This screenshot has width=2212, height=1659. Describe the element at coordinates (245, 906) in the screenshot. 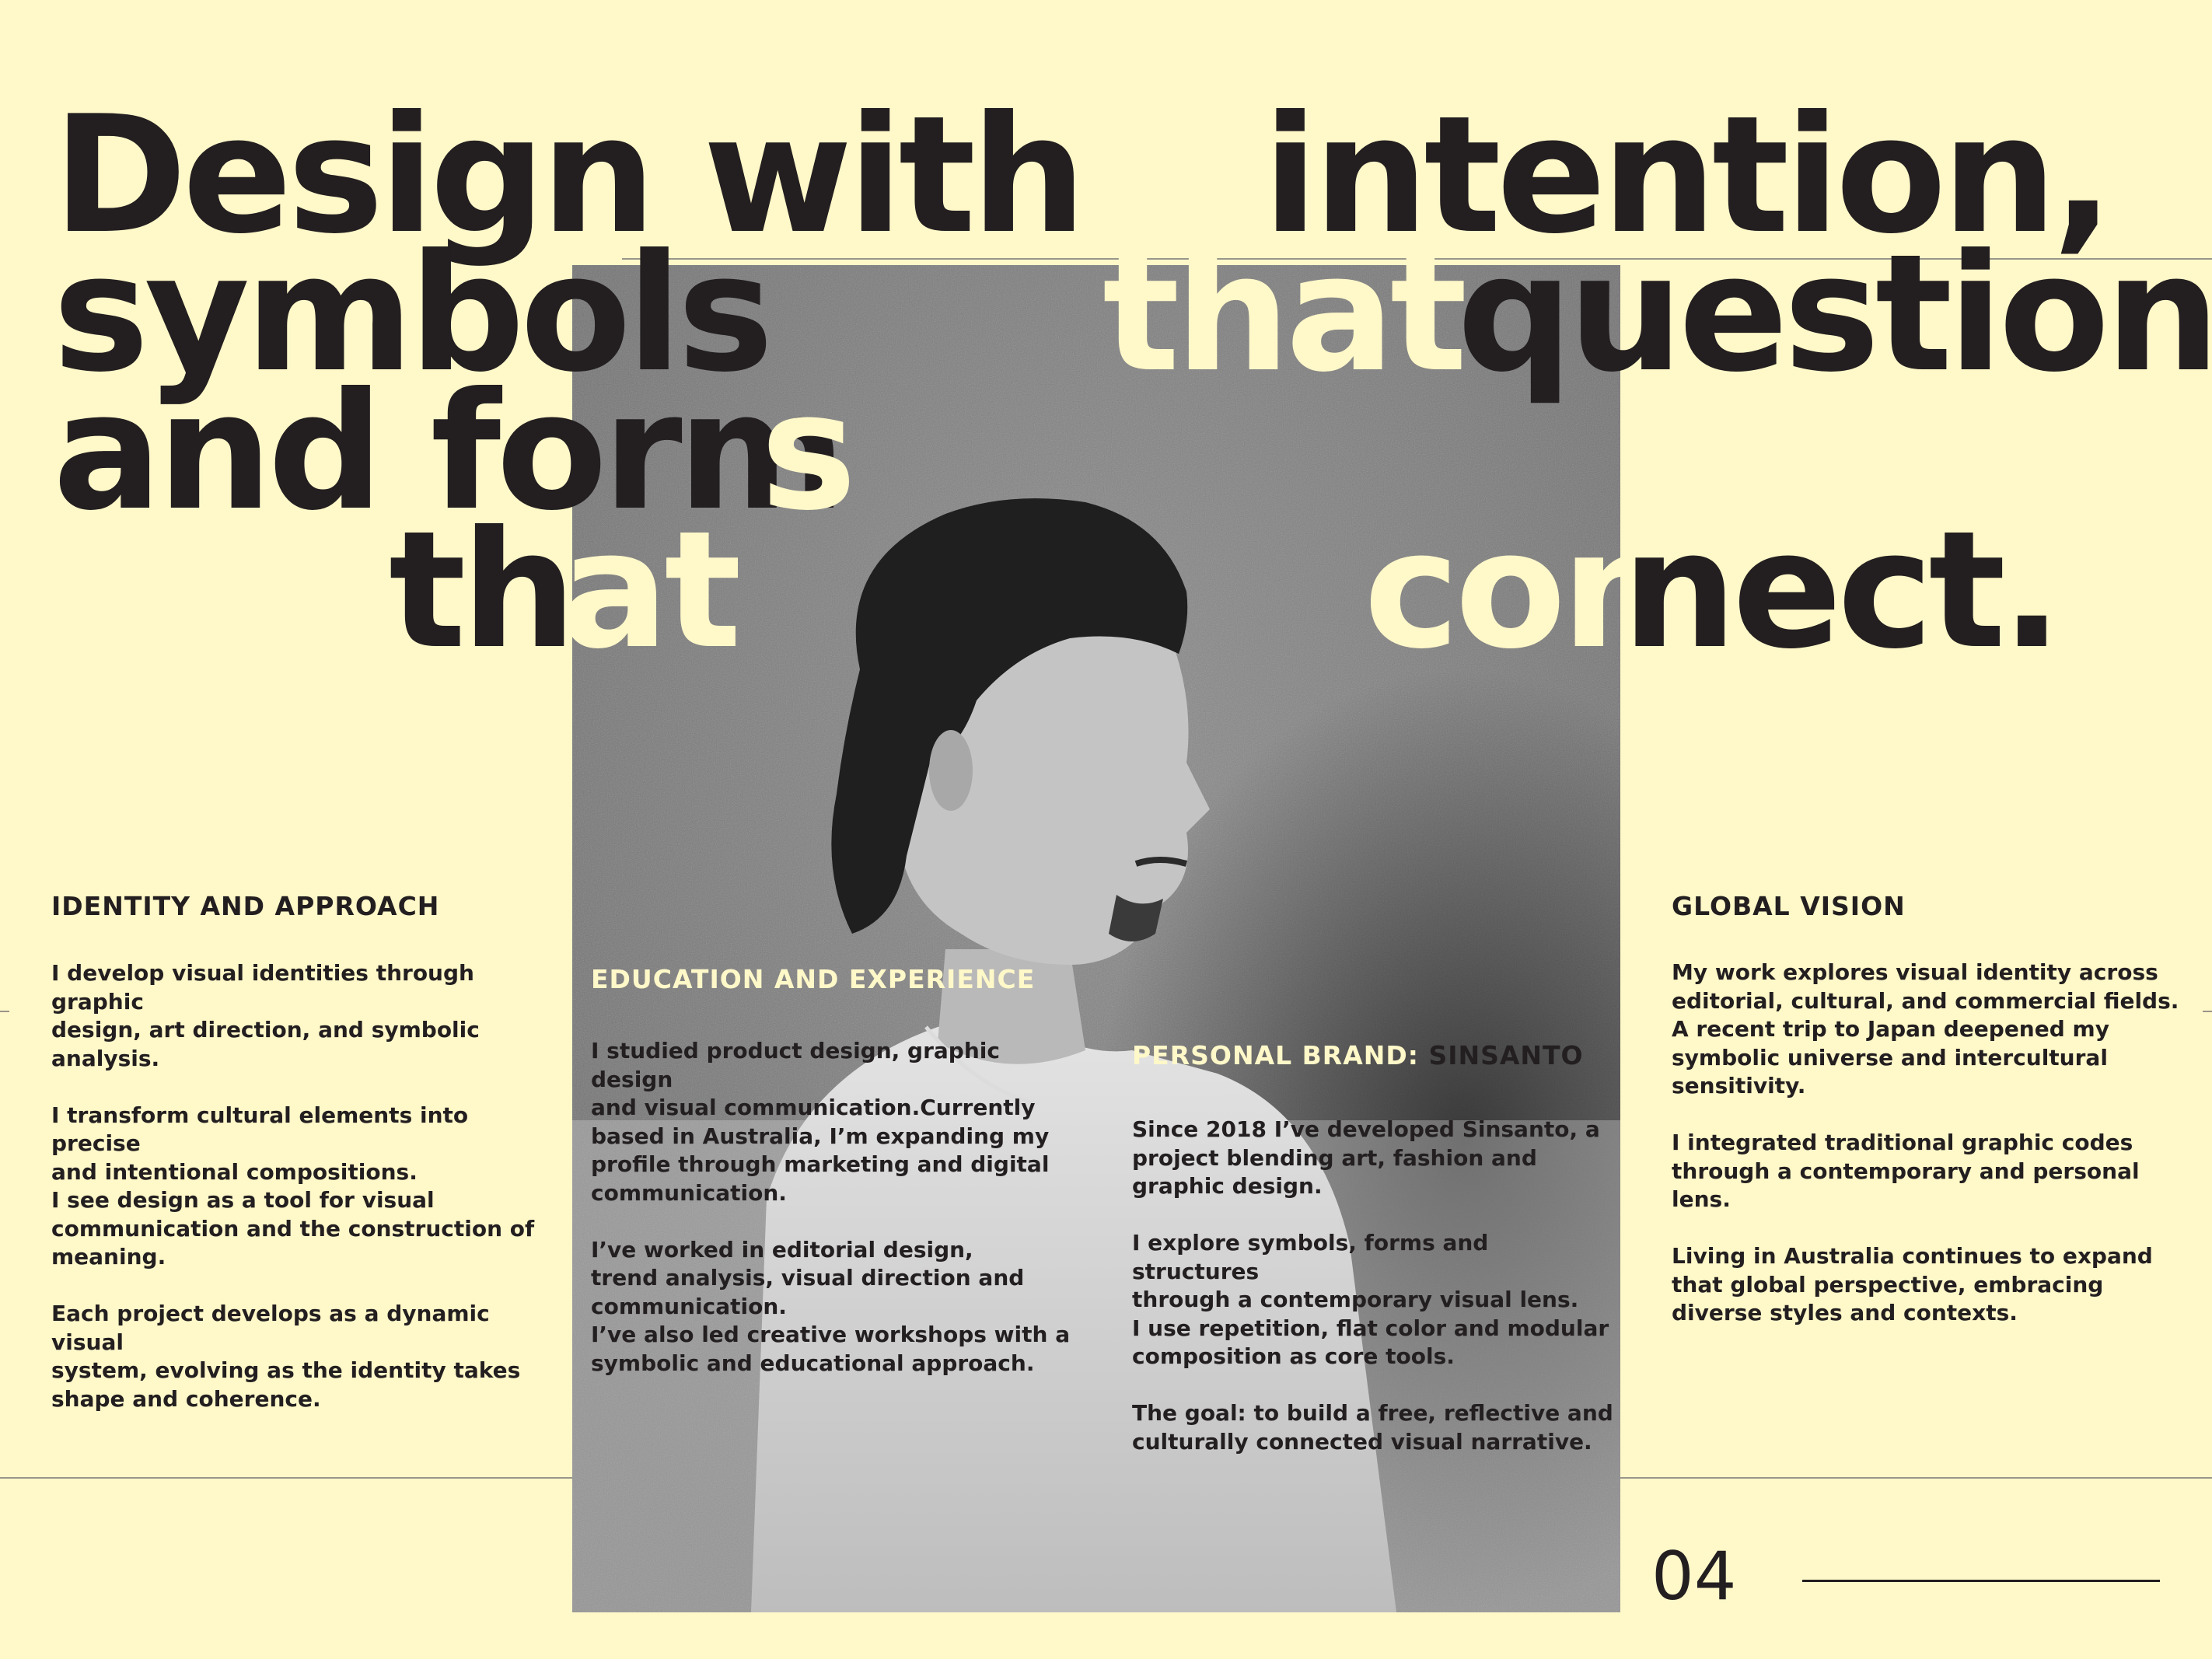

I see `identity-title: IDENTITY AND APPROACH` at that location.